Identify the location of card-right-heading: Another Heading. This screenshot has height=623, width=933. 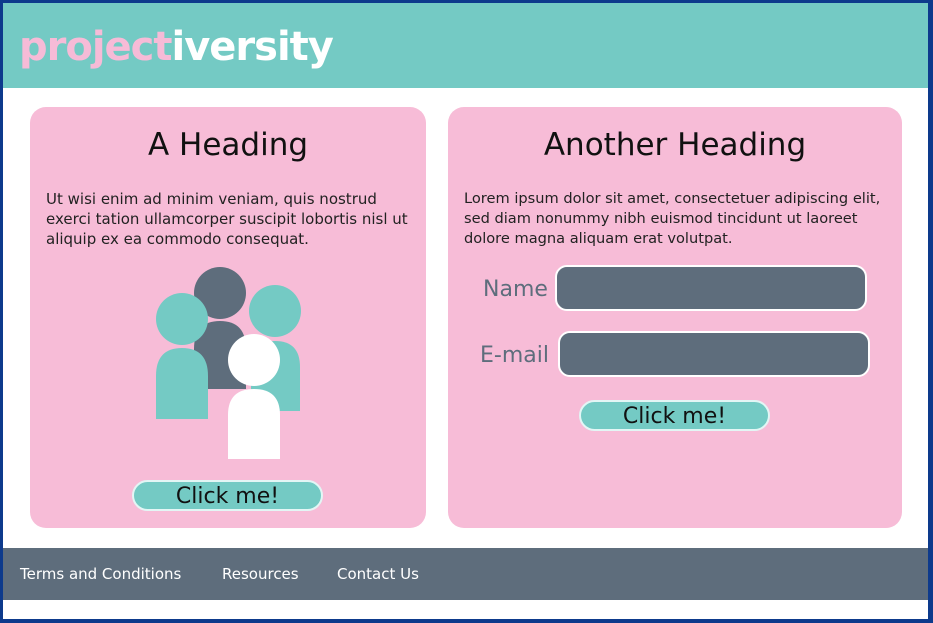
(675, 145).